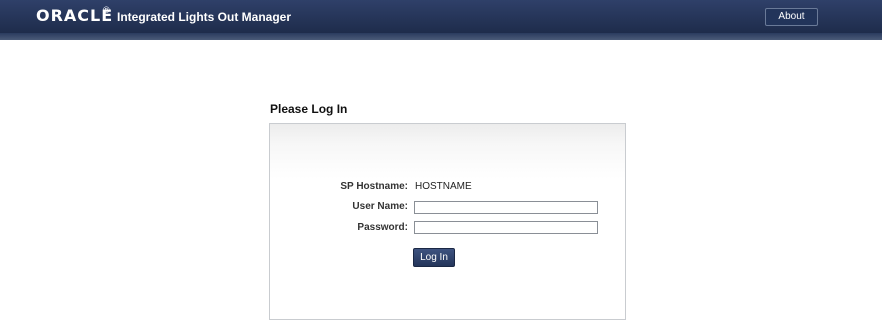 This screenshot has height=323, width=882. What do you see at coordinates (443, 186) in the screenshot?
I see `hostname-value: HOSTNAME` at bounding box center [443, 186].